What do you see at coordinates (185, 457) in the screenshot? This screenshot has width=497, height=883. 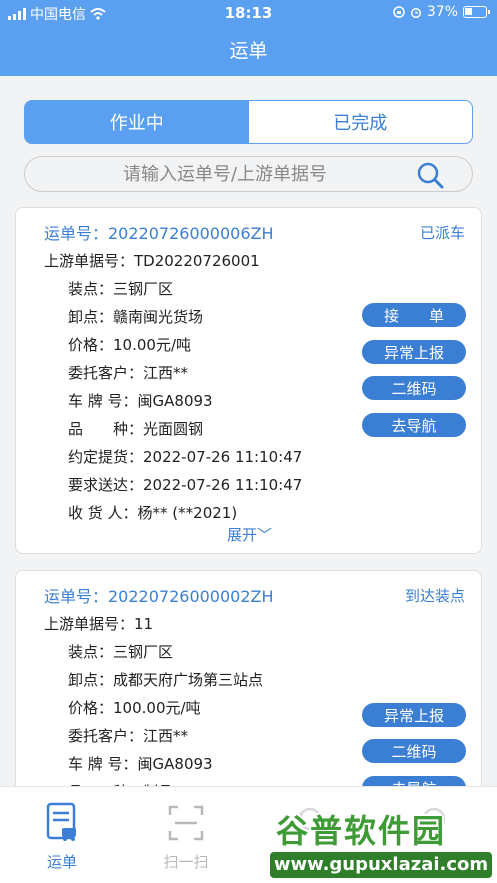 I see `field-pickup-time: 约定提货：2022-07-26 11:10:47` at bounding box center [185, 457].